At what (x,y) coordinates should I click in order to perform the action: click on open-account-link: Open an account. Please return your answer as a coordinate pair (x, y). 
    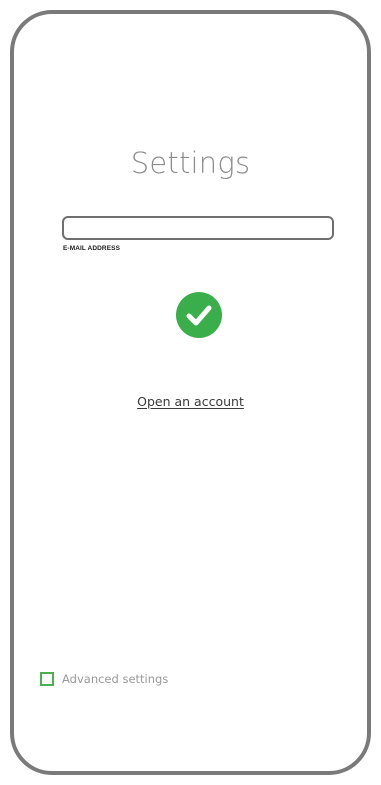
    Looking at the image, I should click on (190, 401).